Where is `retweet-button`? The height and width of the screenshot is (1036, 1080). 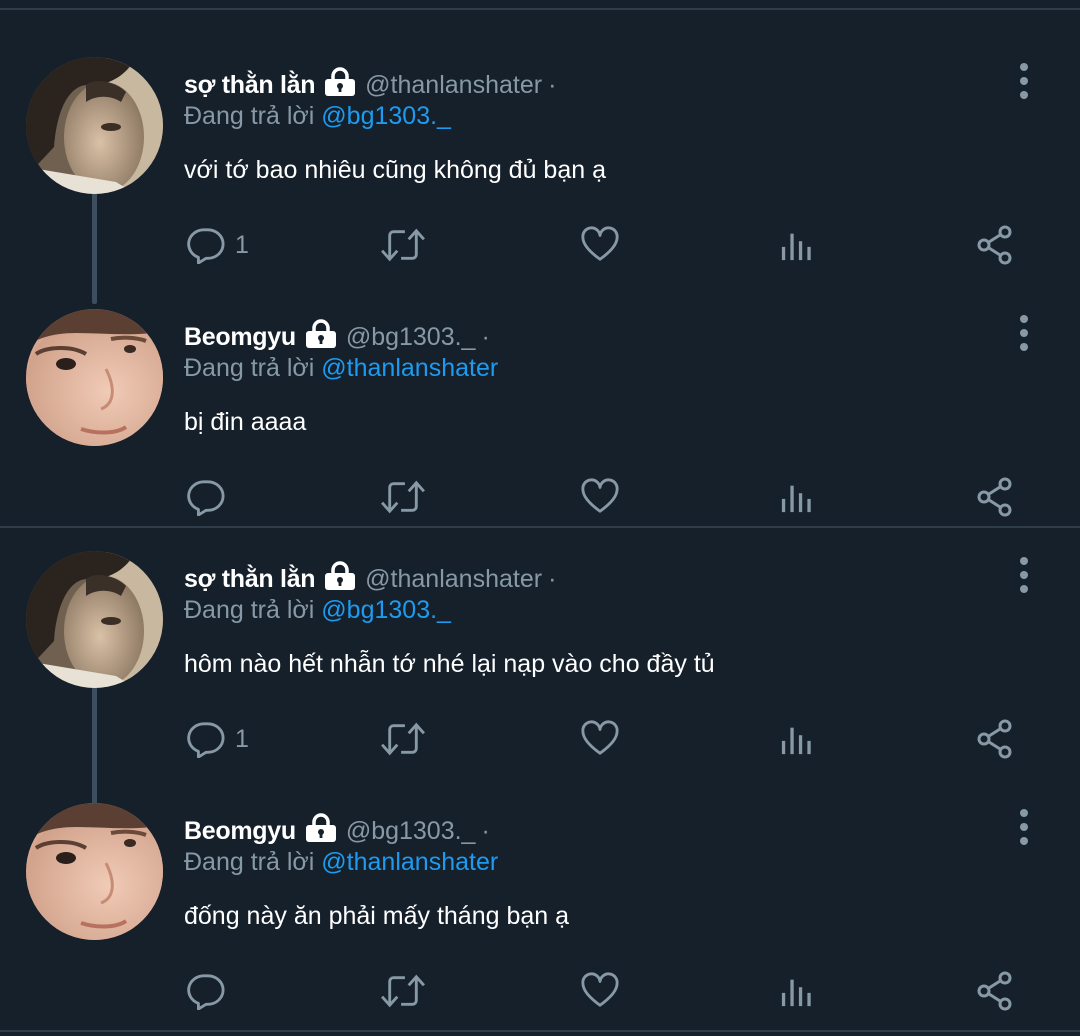 retweet-button is located at coordinates (403, 991).